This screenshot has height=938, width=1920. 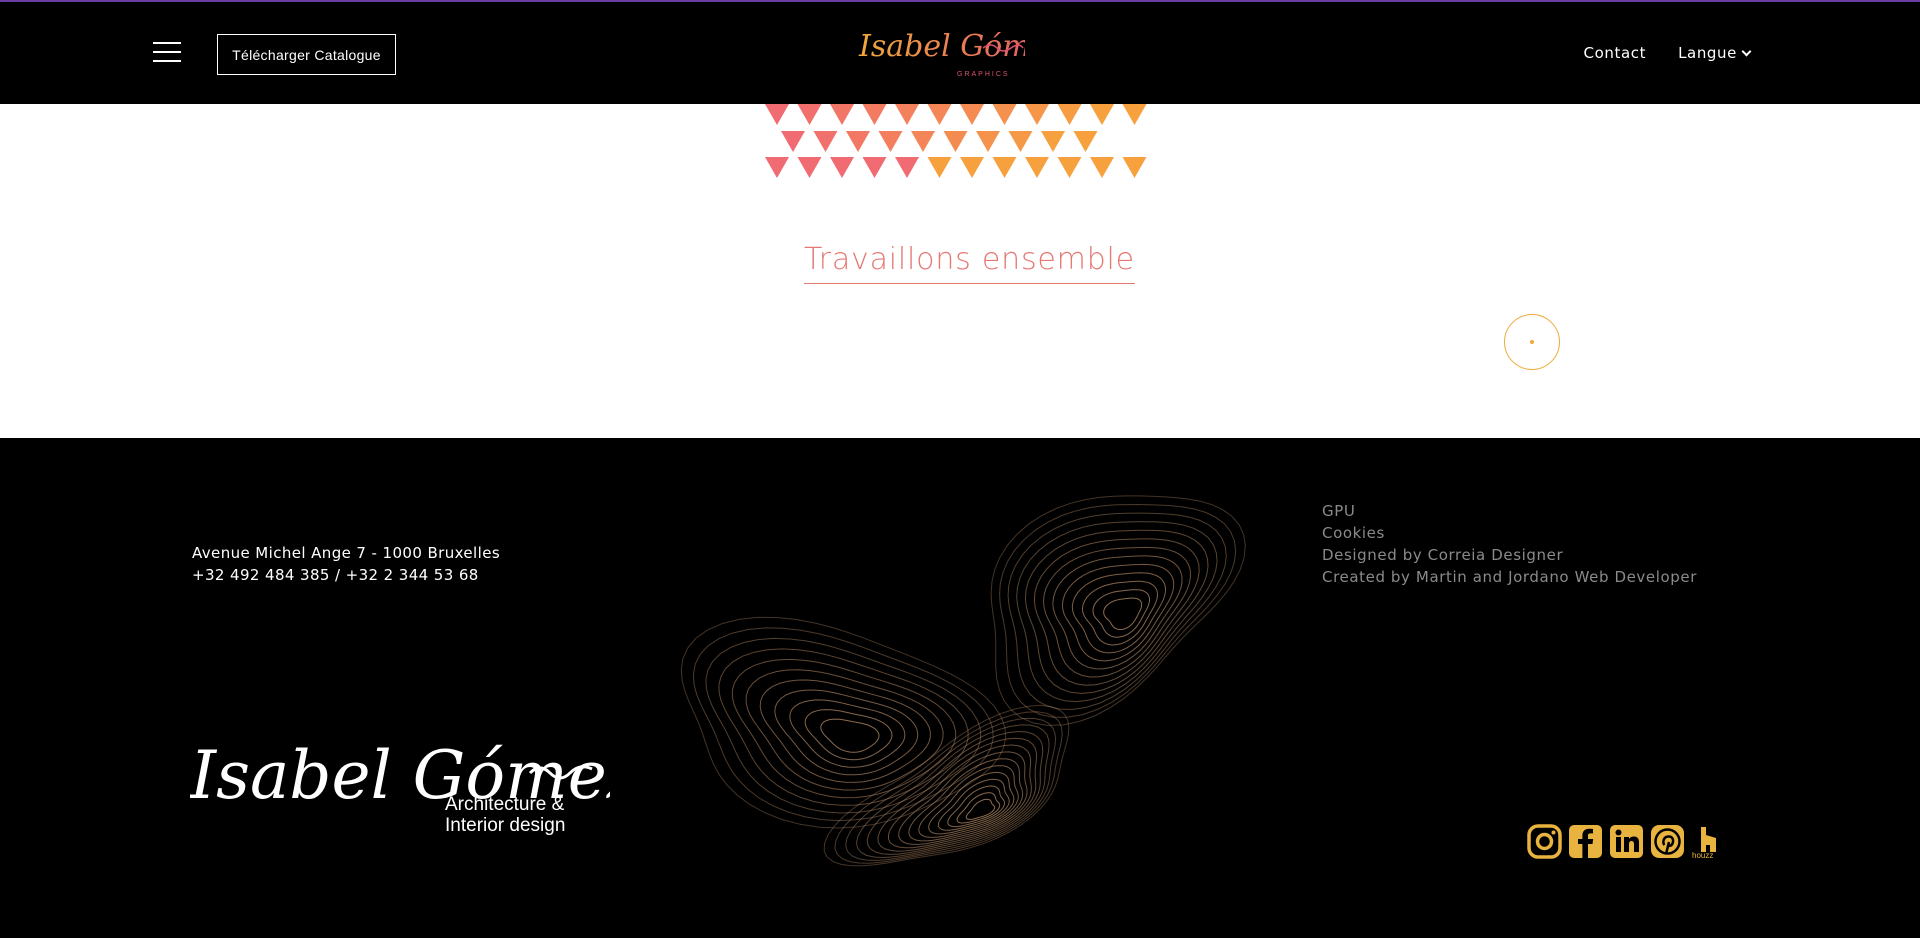 What do you see at coordinates (167, 53) in the screenshot?
I see `hamburger-menu-icon` at bounding box center [167, 53].